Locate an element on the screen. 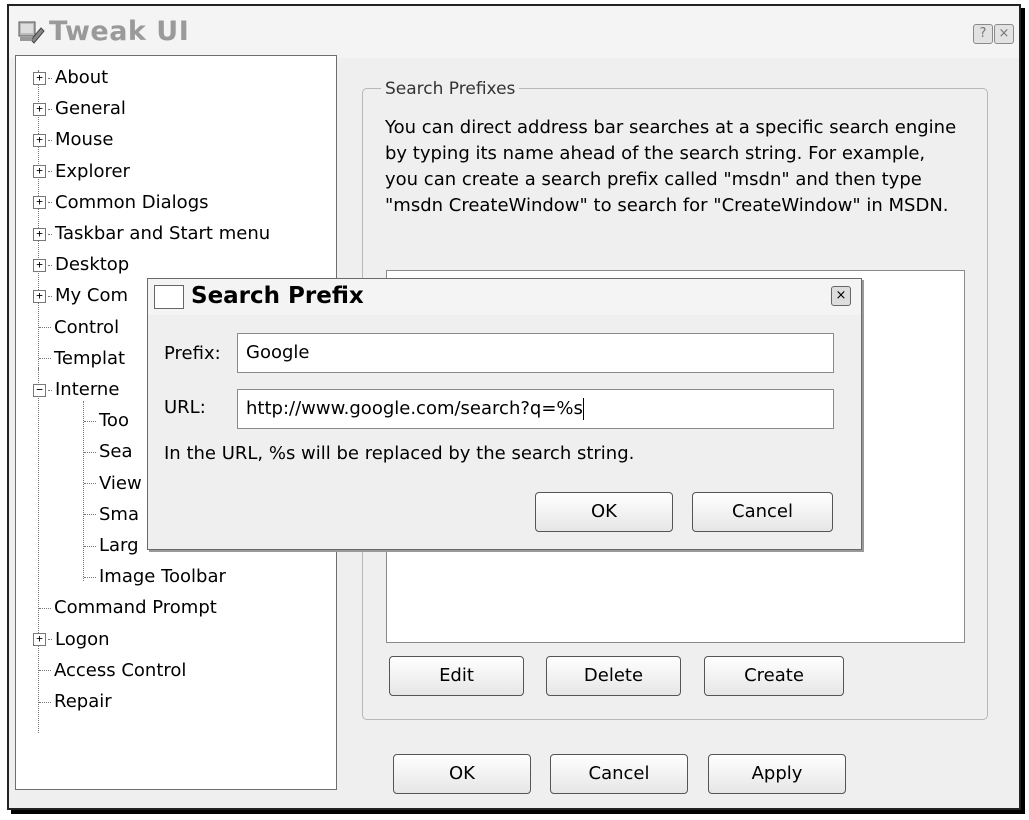  tree-item: Larg is located at coordinates (108, 546).